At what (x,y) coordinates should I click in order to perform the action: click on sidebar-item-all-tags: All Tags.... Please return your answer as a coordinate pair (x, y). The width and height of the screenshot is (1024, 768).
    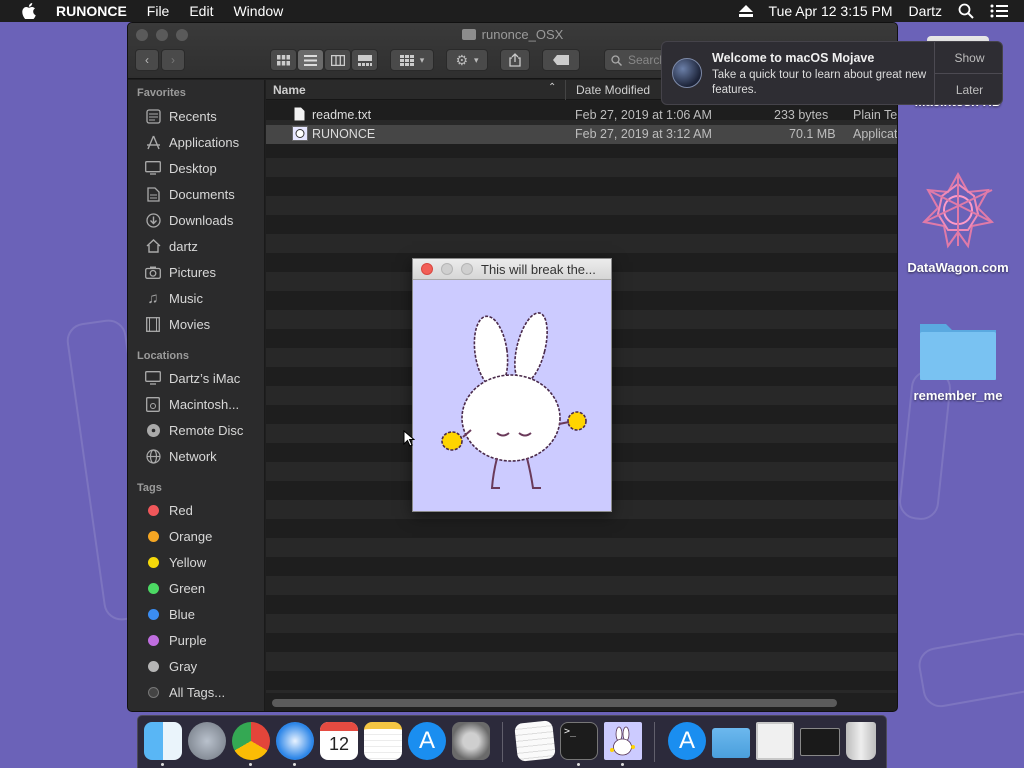
    Looking at the image, I should click on (184, 692).